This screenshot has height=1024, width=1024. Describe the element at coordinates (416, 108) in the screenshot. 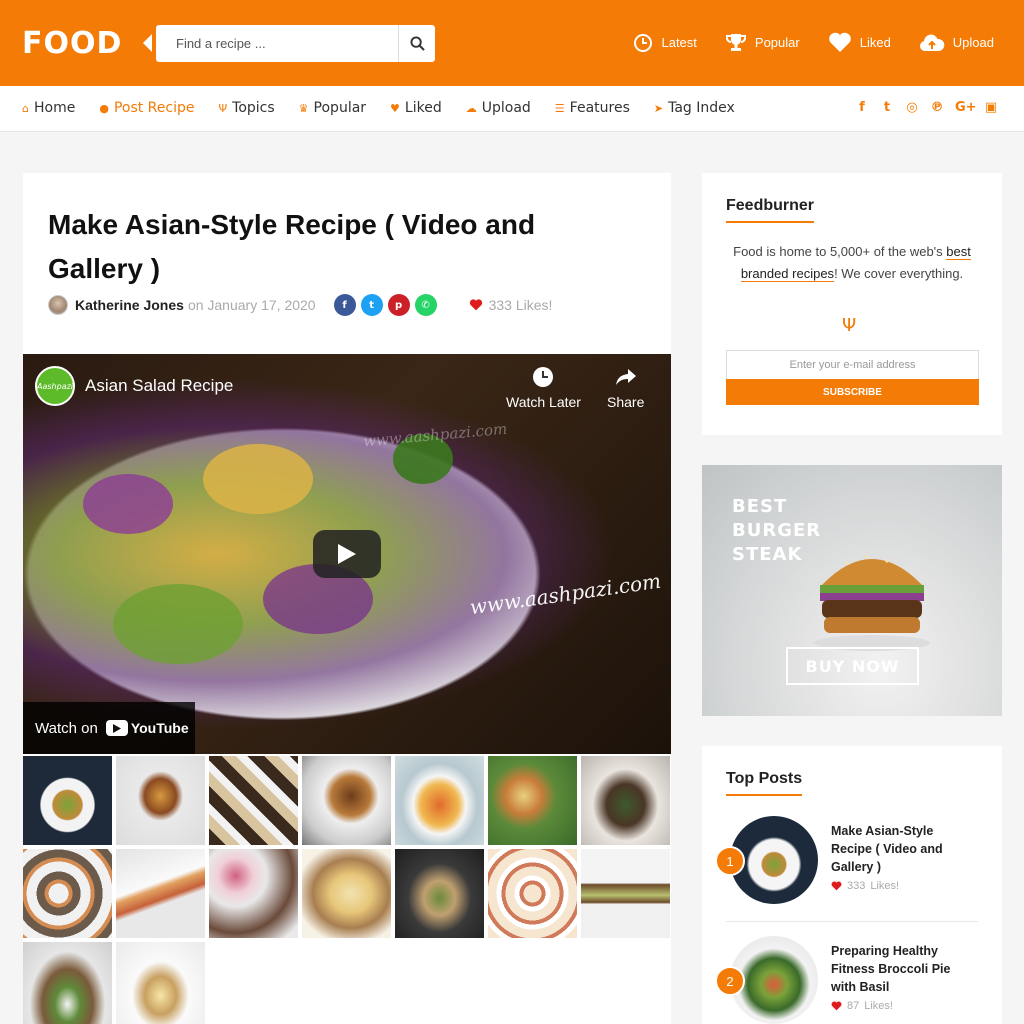

I see `nav-item-liked: ♥ Liked` at that location.